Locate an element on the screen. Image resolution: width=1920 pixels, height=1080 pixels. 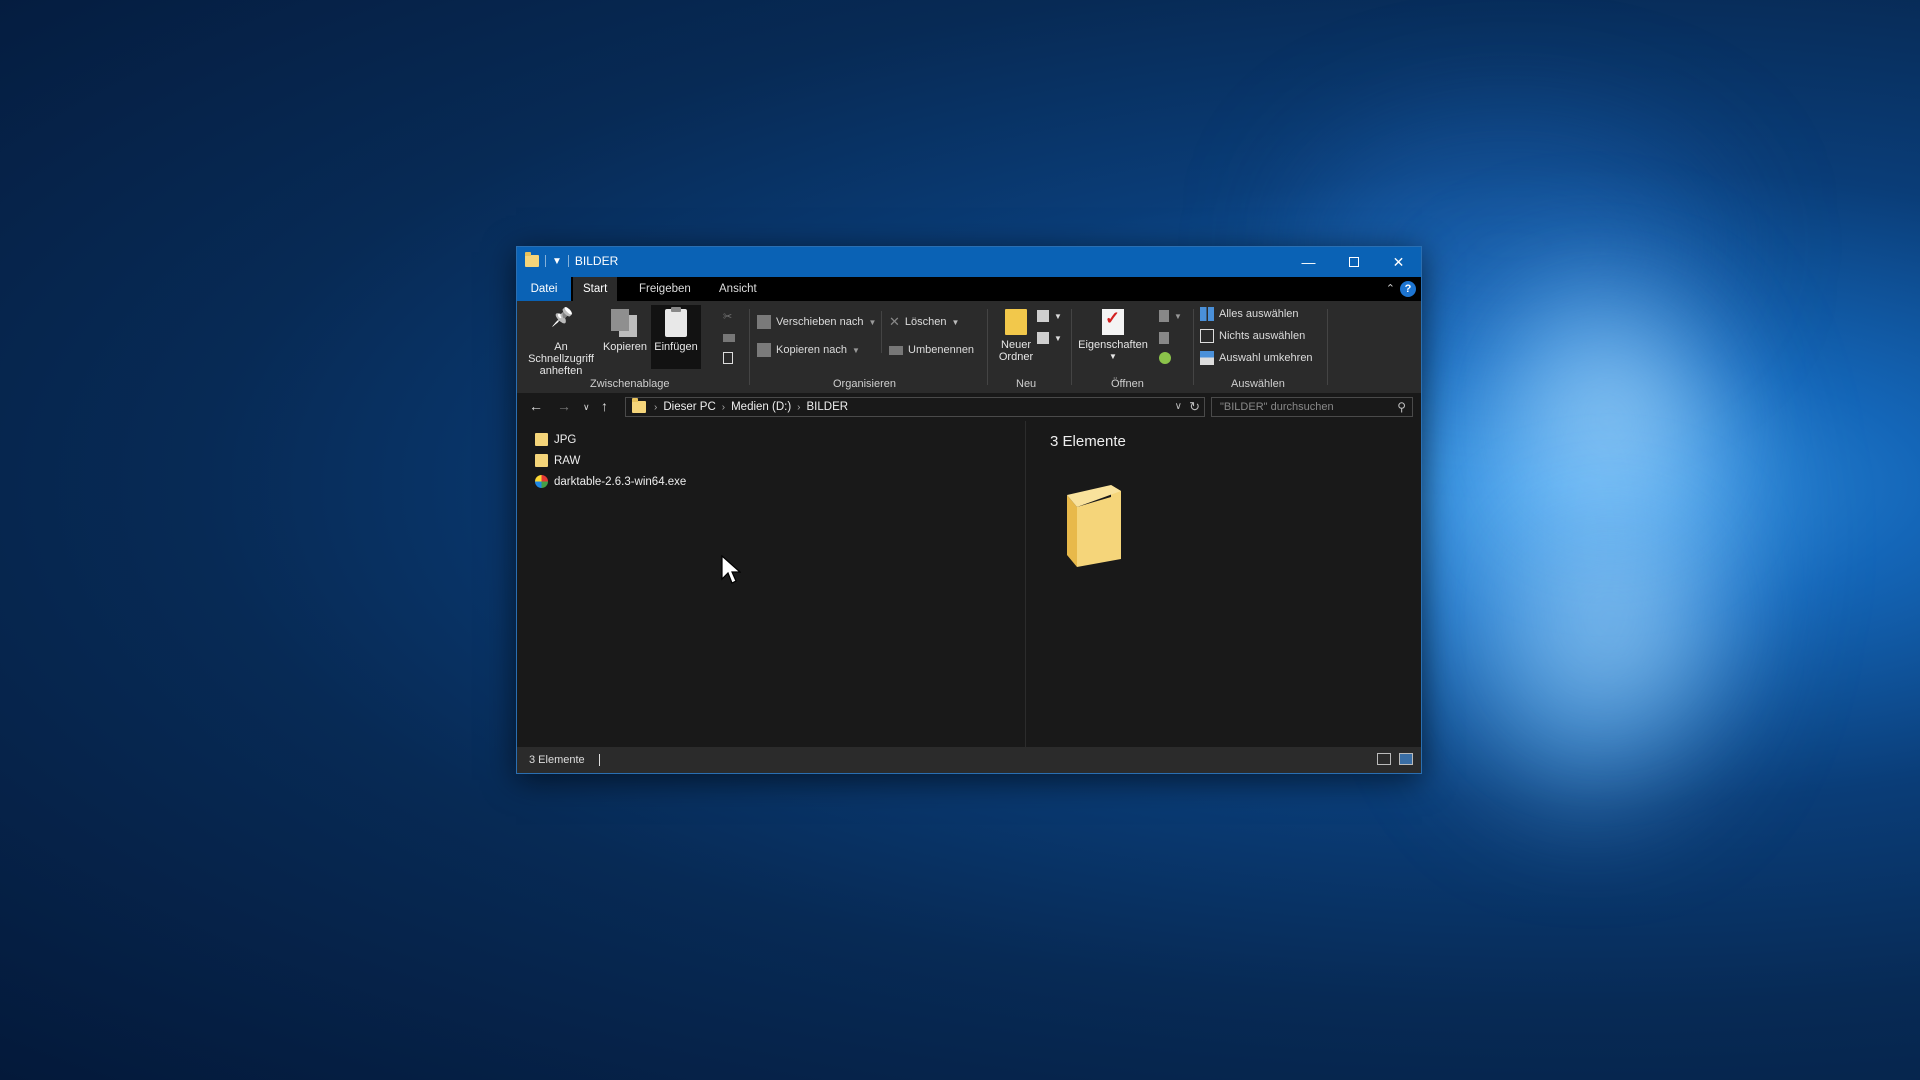
new-item-icon is located at coordinates (1043, 316).